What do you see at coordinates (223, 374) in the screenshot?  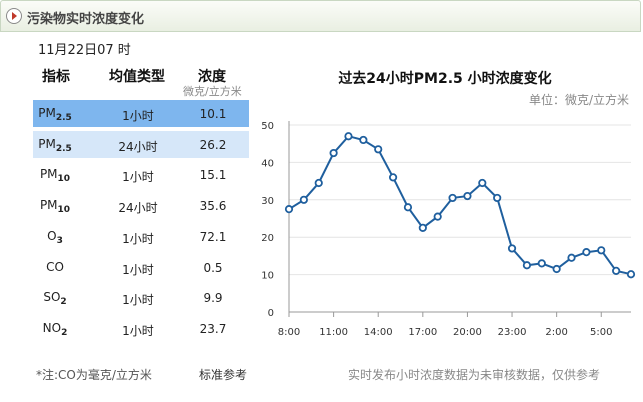 I see `standard-reference-link: 标准参考` at bounding box center [223, 374].